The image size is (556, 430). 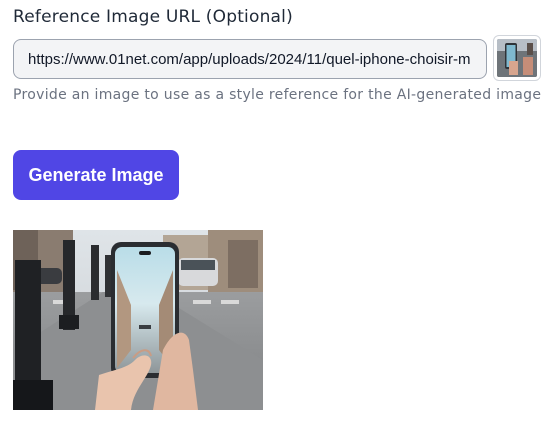 I want to click on reference-thumbnail-image, so click(x=517, y=58).